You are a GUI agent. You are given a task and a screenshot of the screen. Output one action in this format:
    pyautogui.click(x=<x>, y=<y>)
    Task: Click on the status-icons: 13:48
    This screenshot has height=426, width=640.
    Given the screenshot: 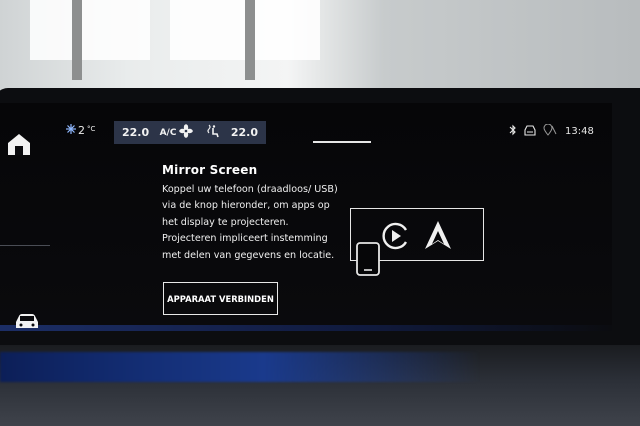 What is the action you would take?
    pyautogui.click(x=551, y=131)
    